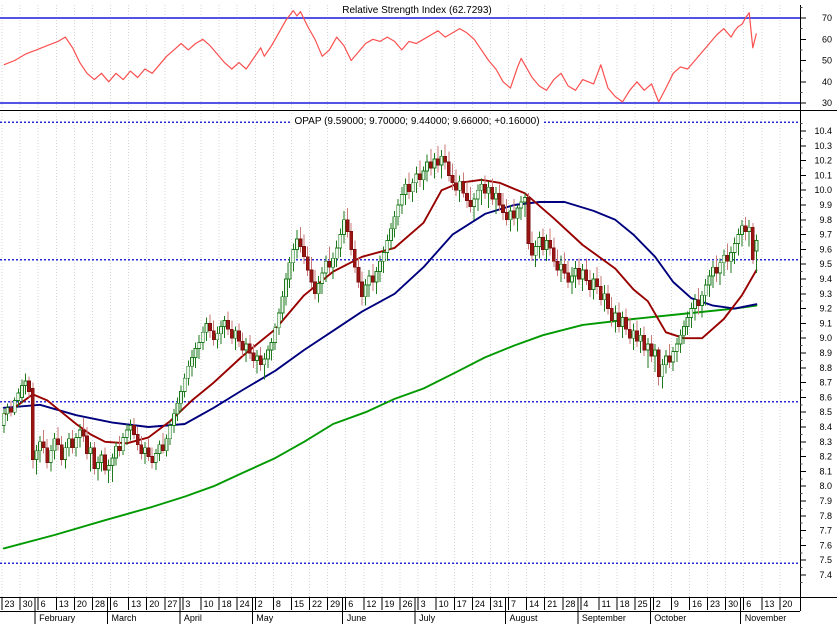 The width and height of the screenshot is (837, 625). I want to click on x-day-label: 28, so click(570, 604).